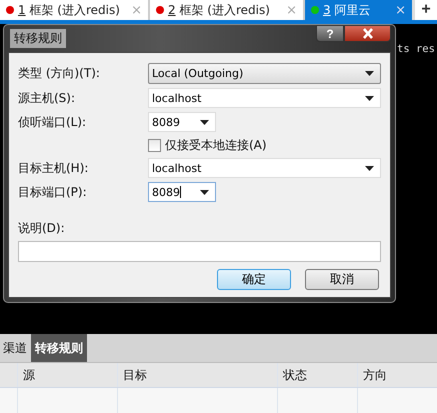 The image size is (437, 413). I want to click on field-label: 源主机(S):, so click(47, 98).